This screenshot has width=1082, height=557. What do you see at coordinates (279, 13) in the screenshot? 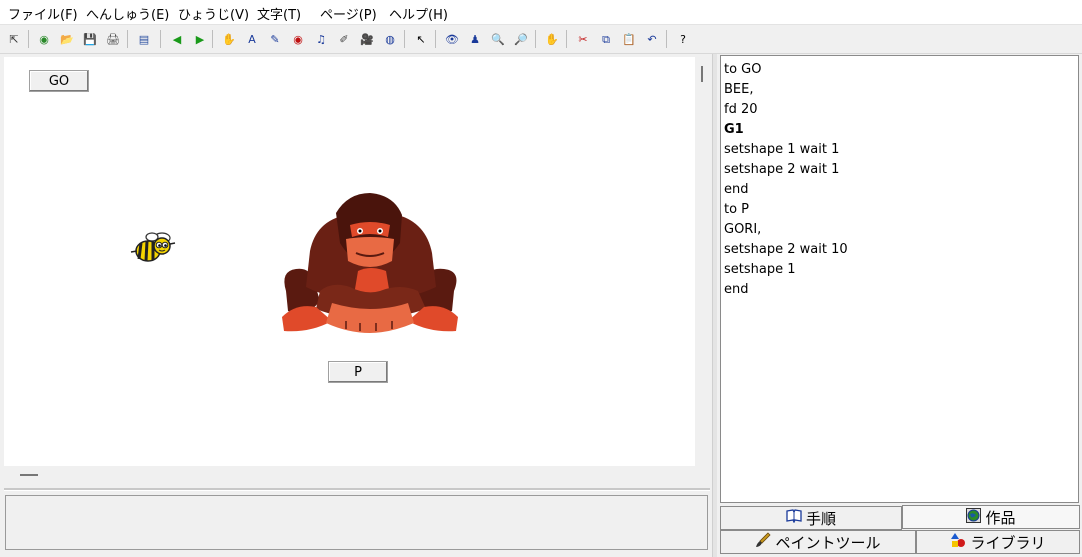
I see `menu-text: 文字(T)` at bounding box center [279, 13].